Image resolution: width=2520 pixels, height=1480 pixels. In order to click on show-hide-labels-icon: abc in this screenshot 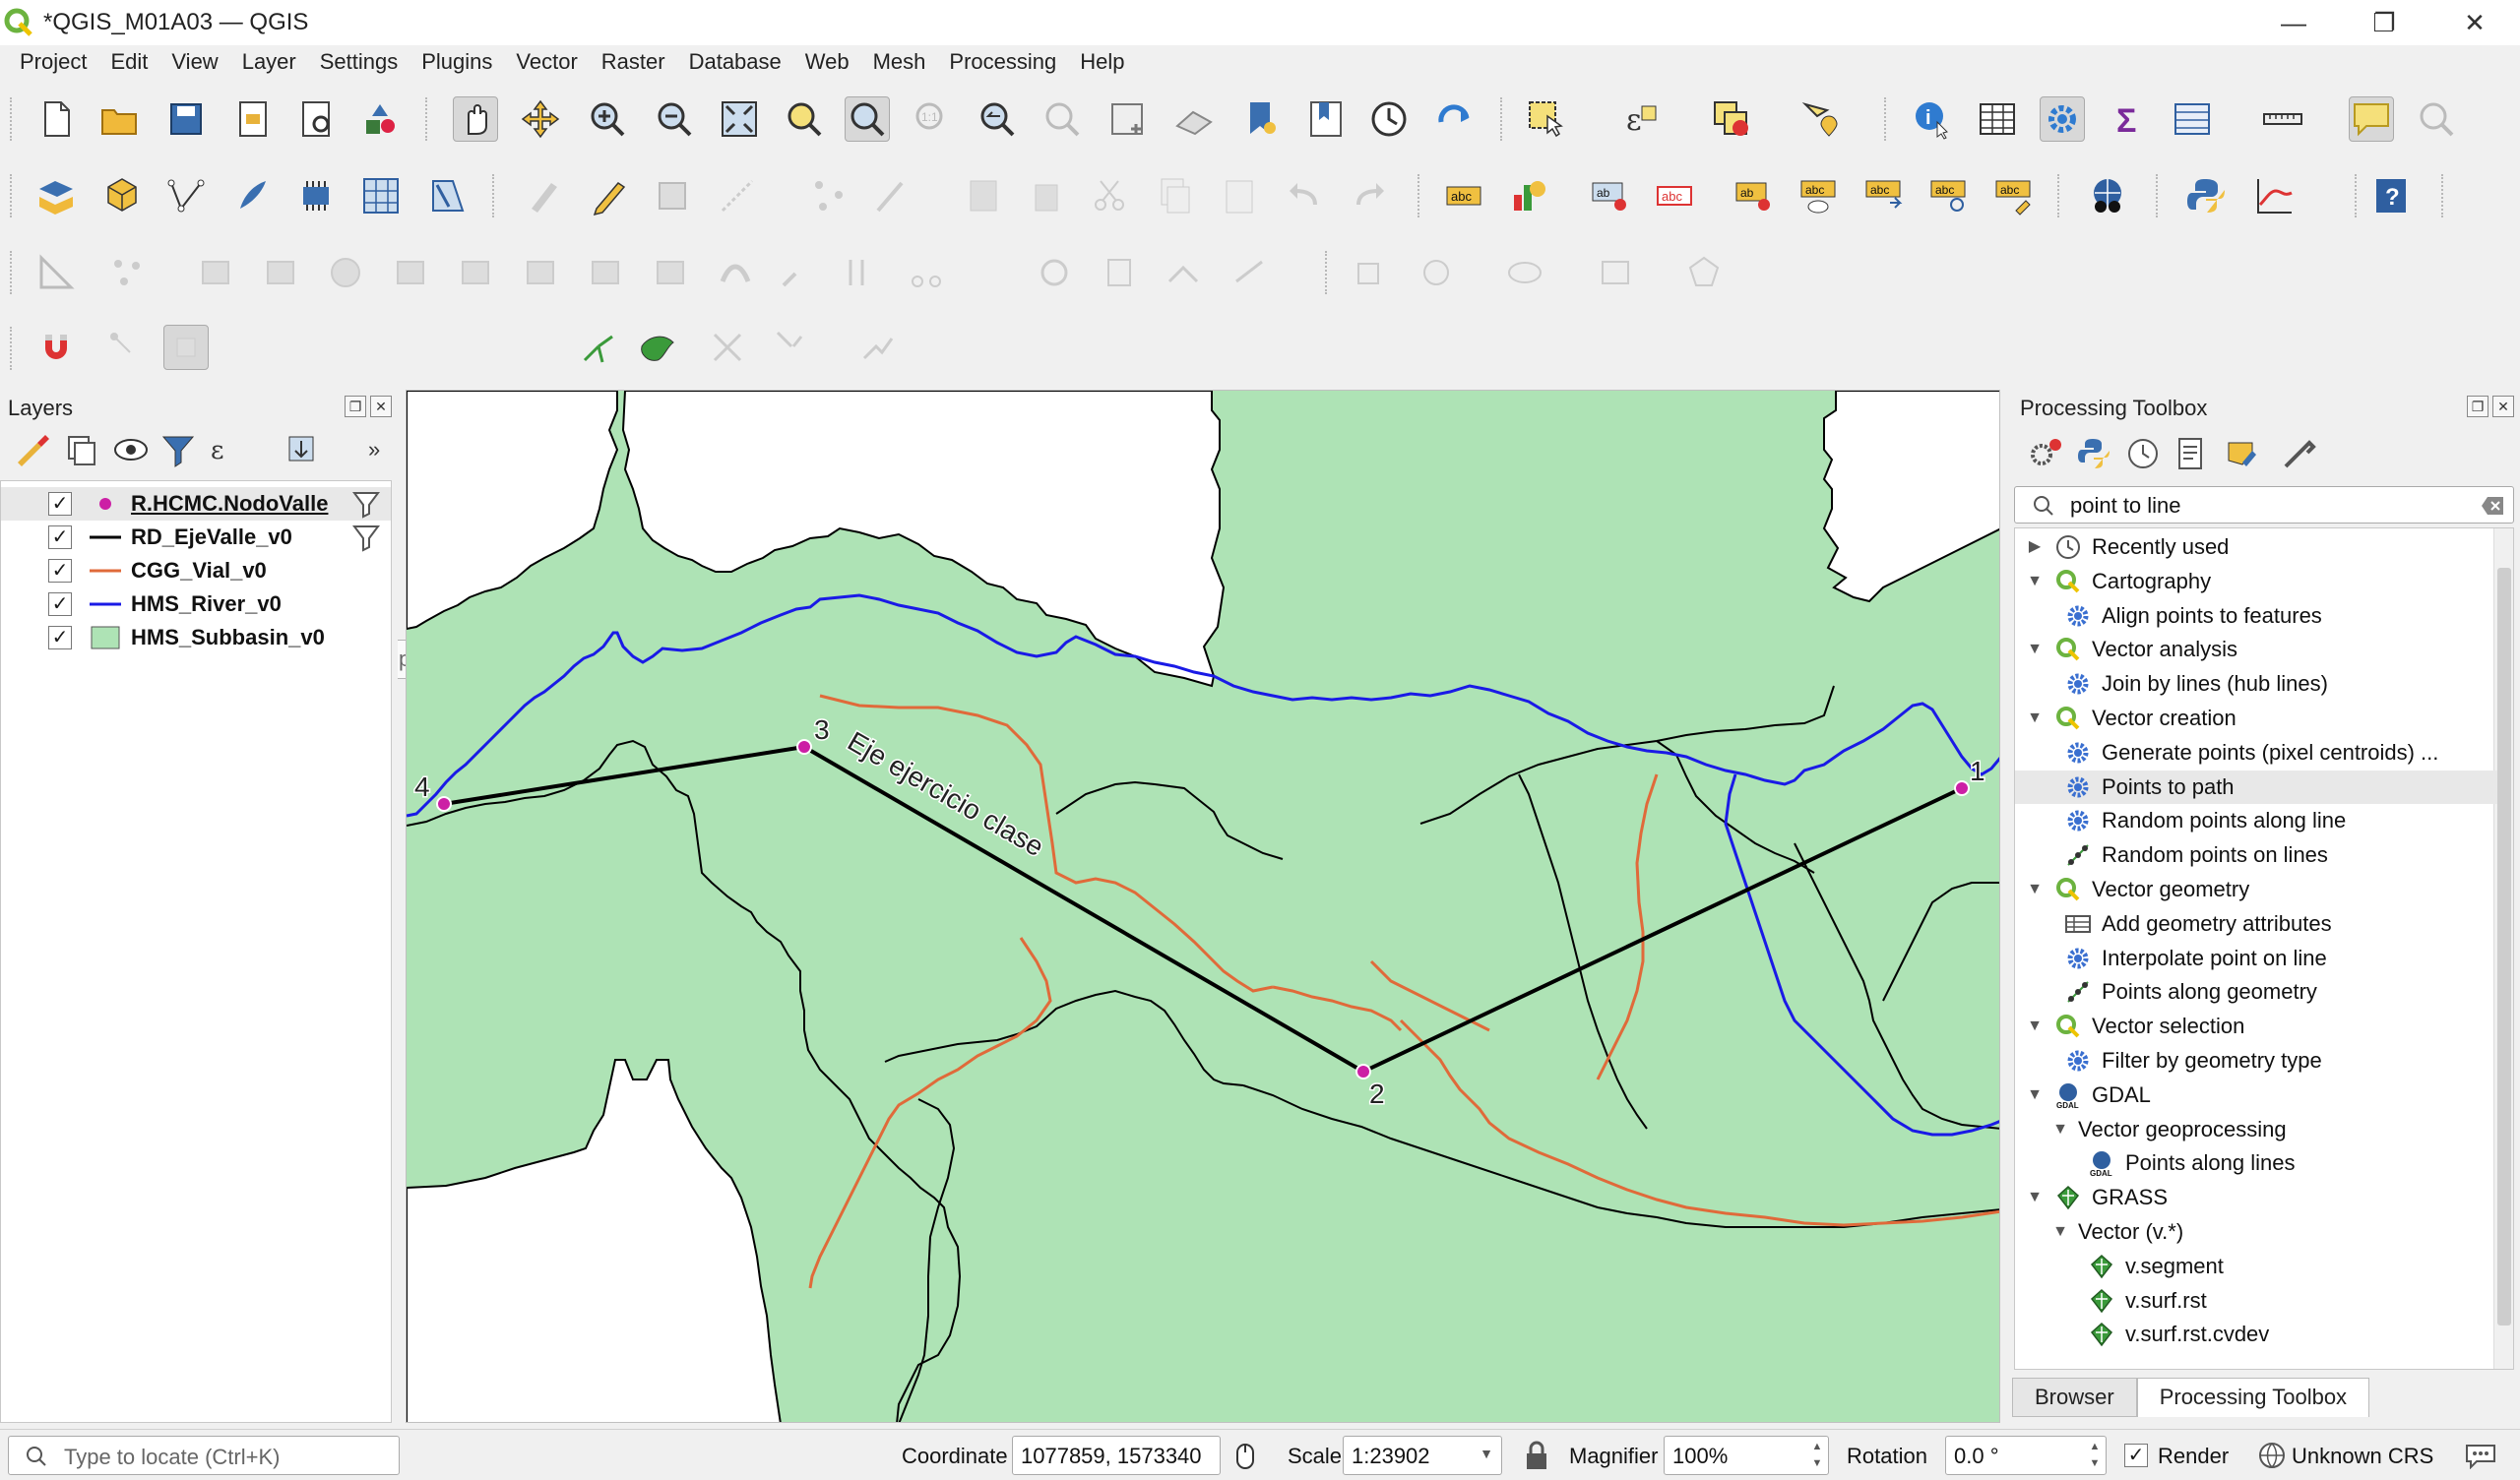, I will do `click(1818, 196)`.